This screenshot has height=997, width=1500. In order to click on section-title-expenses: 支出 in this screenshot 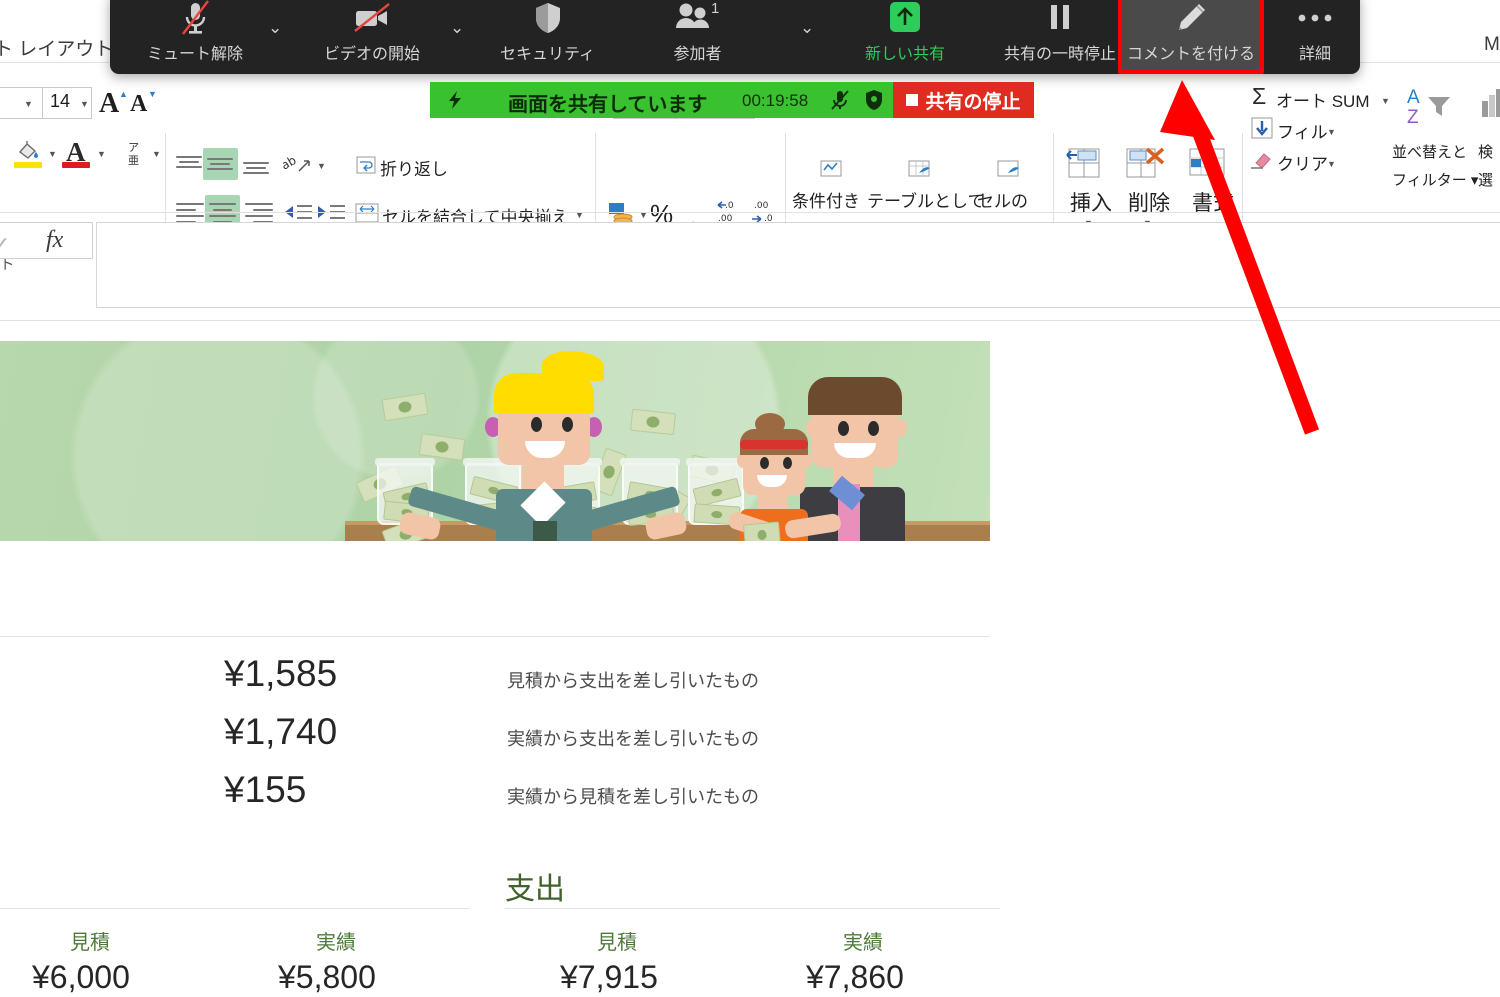, I will do `click(535, 889)`.